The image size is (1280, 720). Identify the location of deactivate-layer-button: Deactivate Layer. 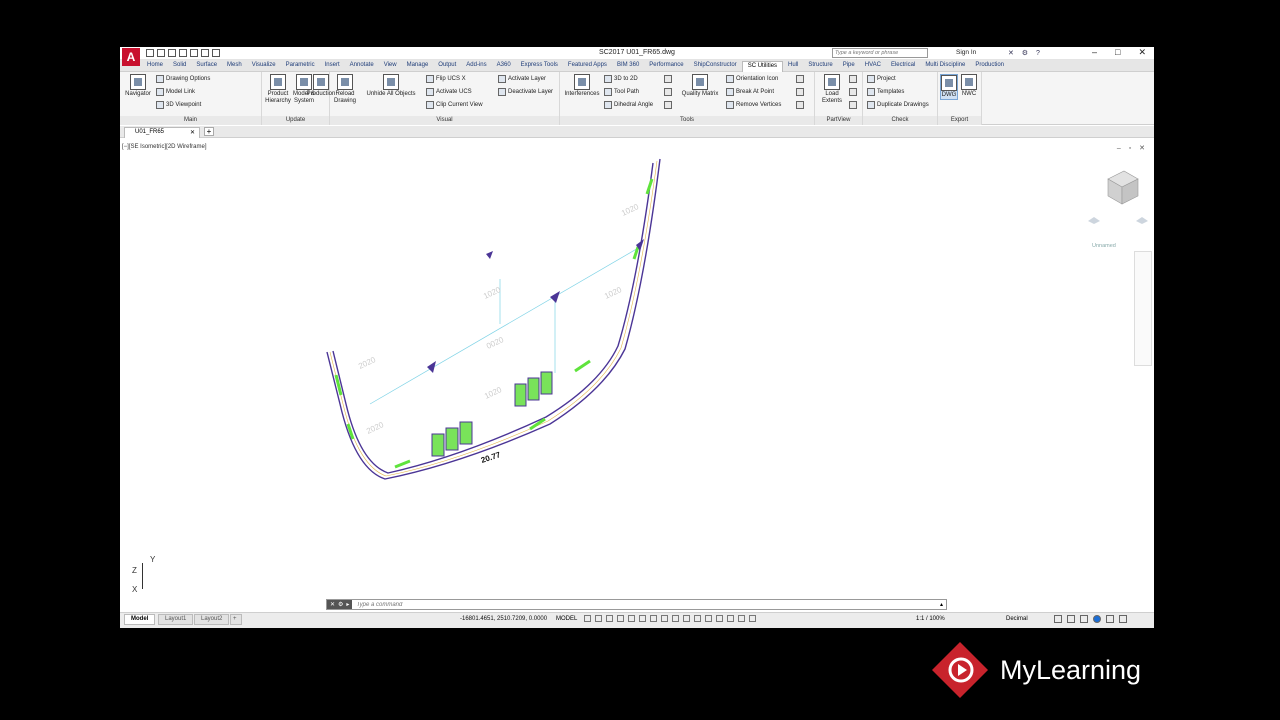
(525, 92).